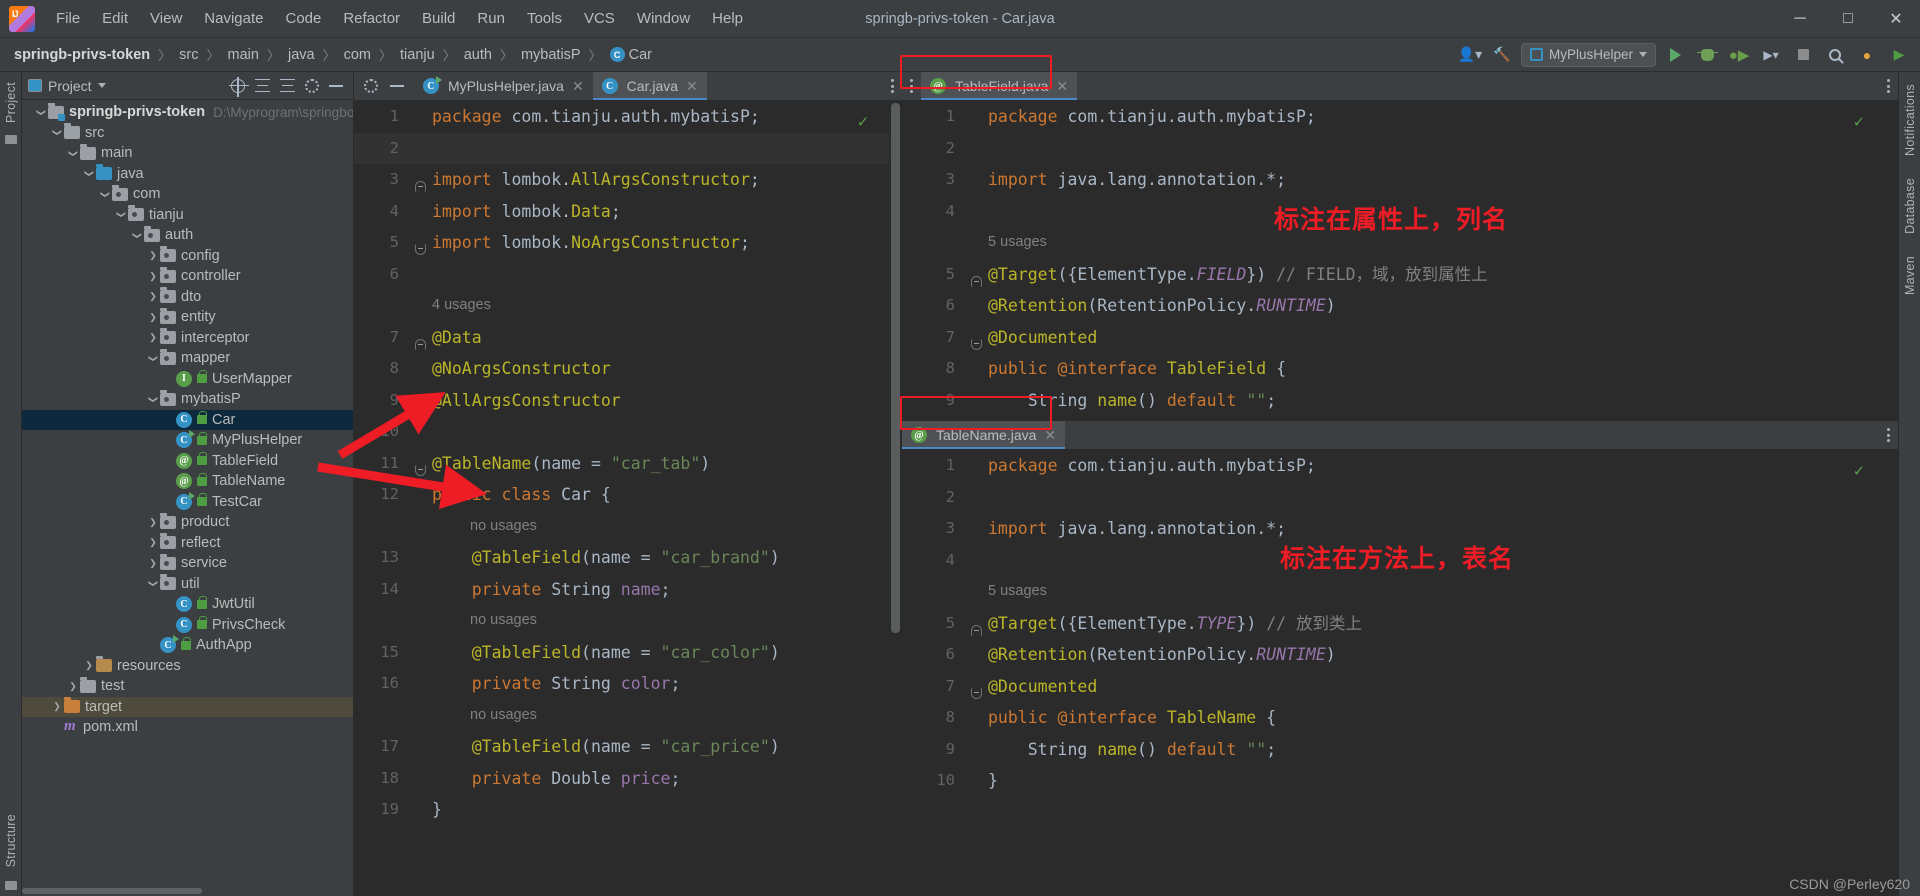 This screenshot has width=1920, height=896. What do you see at coordinates (233, 18) in the screenshot?
I see `menu-navigate: Navigate` at bounding box center [233, 18].